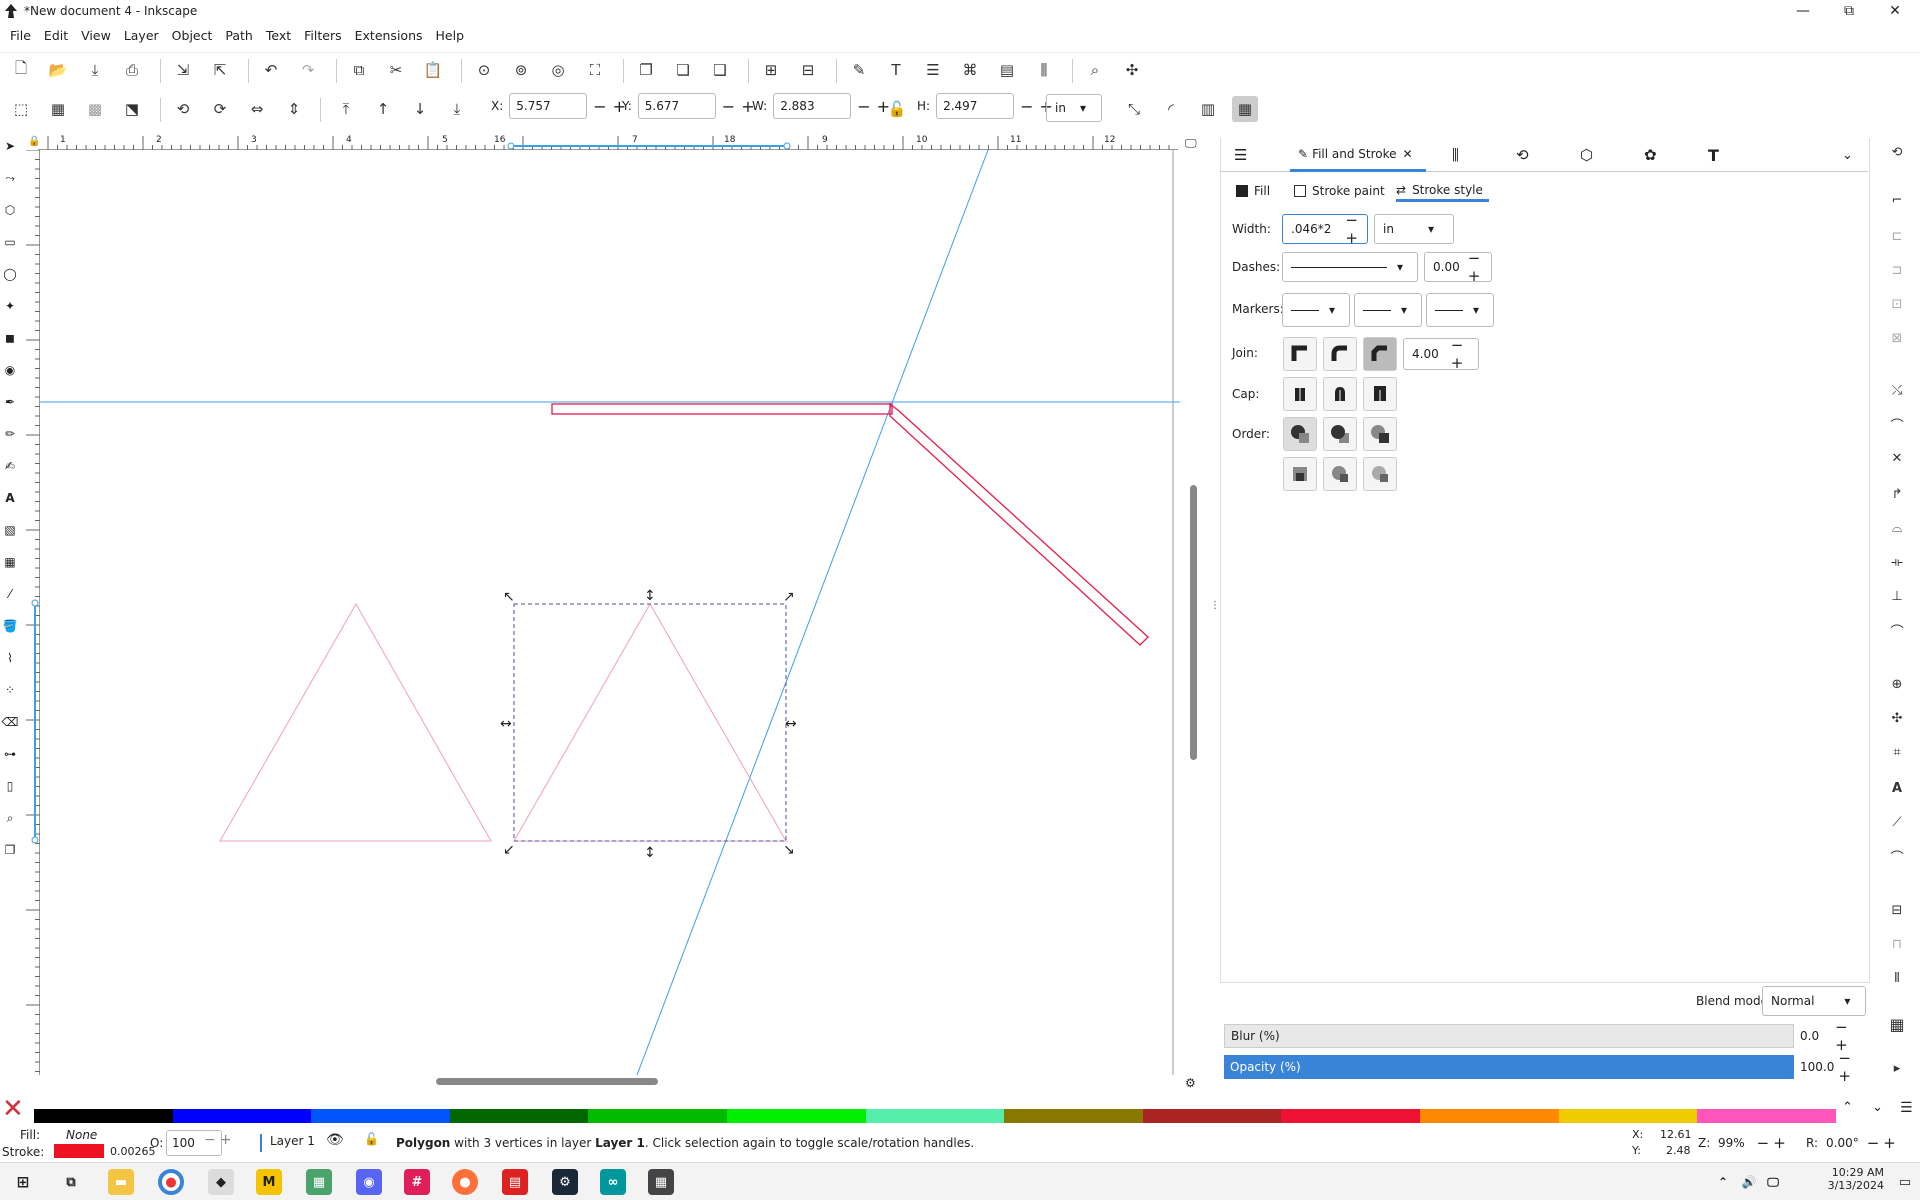  Describe the element at coordinates (417, 1182) in the screenshot. I see `slack-icon: #` at that location.